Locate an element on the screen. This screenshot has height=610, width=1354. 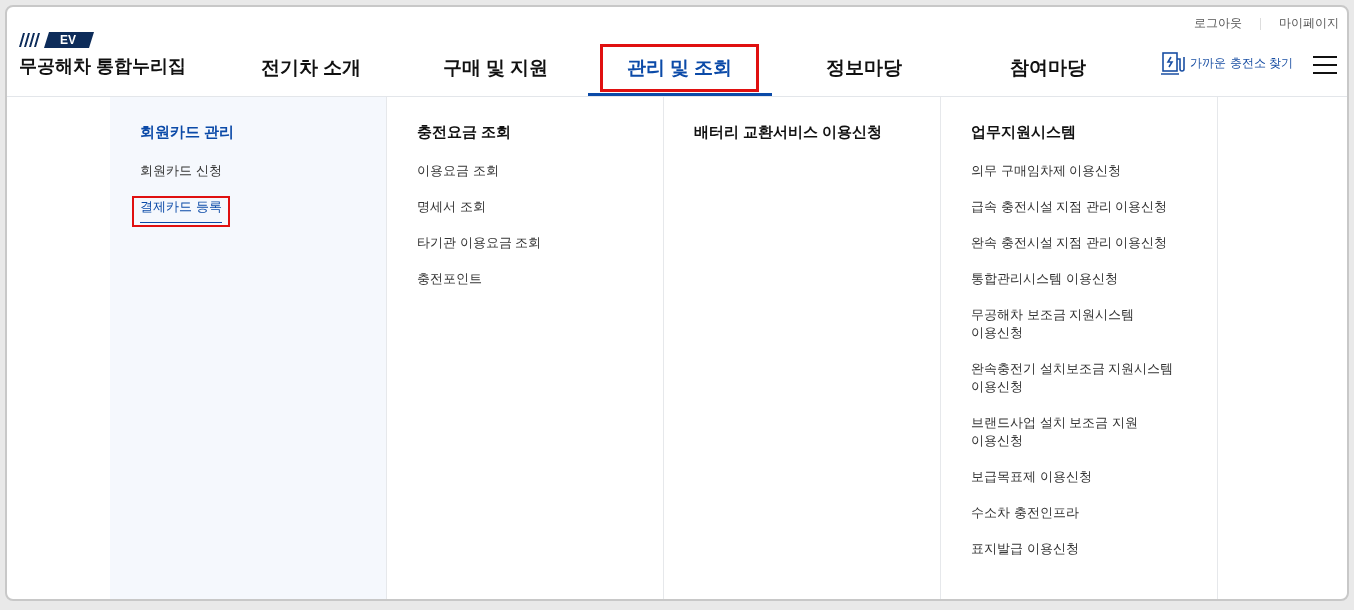
menu-item: 명세서 조회 is located at coordinates (451, 208).